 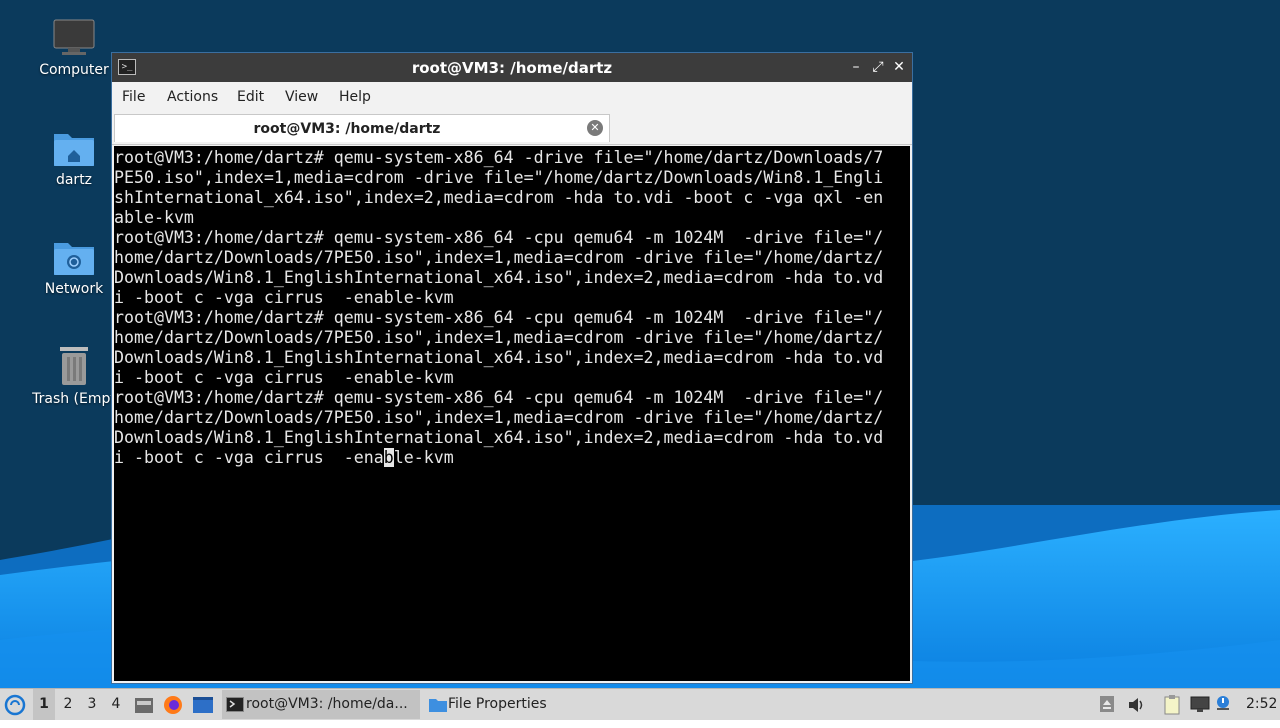 I want to click on file-manager-icon, so click(x=144, y=705).